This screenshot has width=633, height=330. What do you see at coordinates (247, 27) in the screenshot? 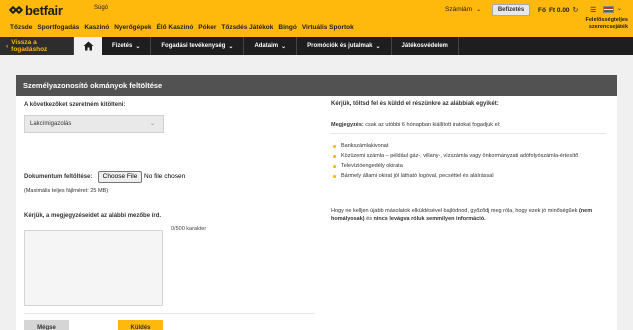
I see `nav-exchange-games: Tőzsdés Játékok` at bounding box center [247, 27].